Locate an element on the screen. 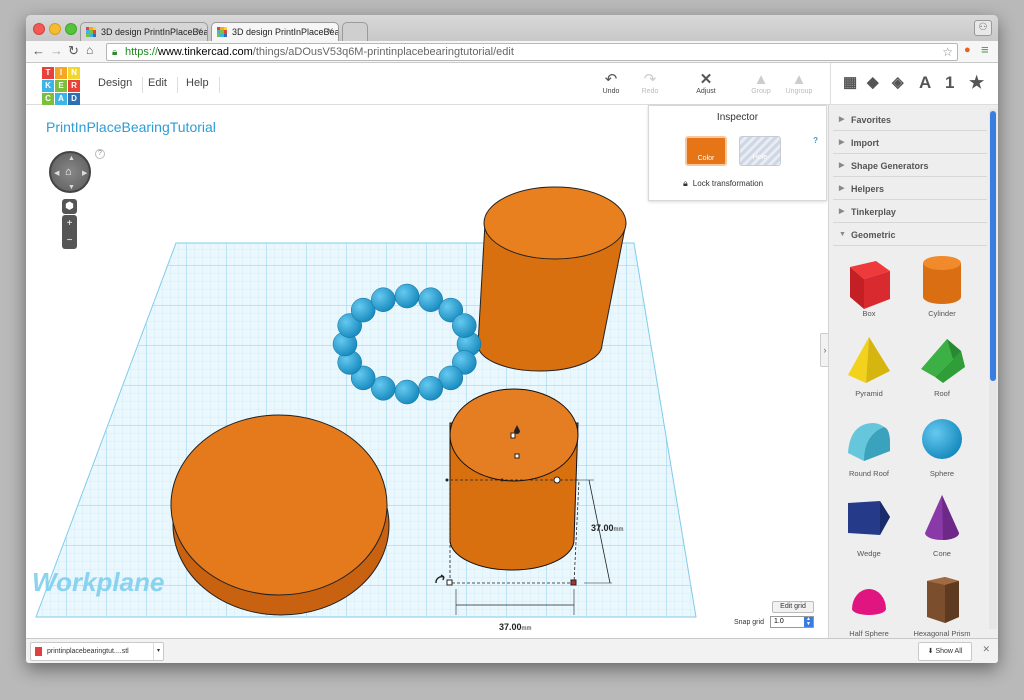  color-swatch: Color is located at coordinates (706, 151).